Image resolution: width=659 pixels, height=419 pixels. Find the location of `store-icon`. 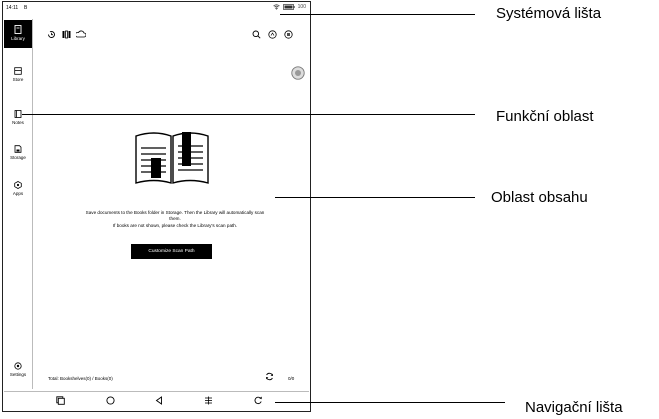

store-icon is located at coordinates (18, 71).